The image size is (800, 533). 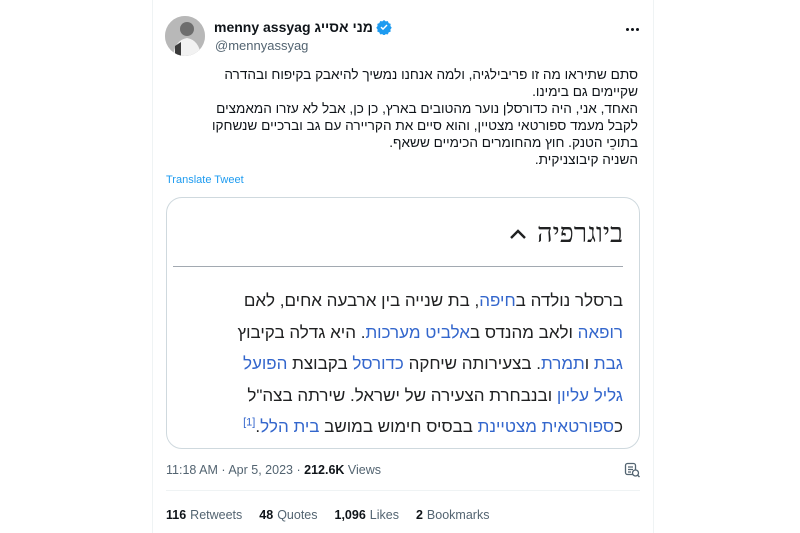 What do you see at coordinates (378, 363) in the screenshot?
I see `wiki-link-basketball: כדורסל` at bounding box center [378, 363].